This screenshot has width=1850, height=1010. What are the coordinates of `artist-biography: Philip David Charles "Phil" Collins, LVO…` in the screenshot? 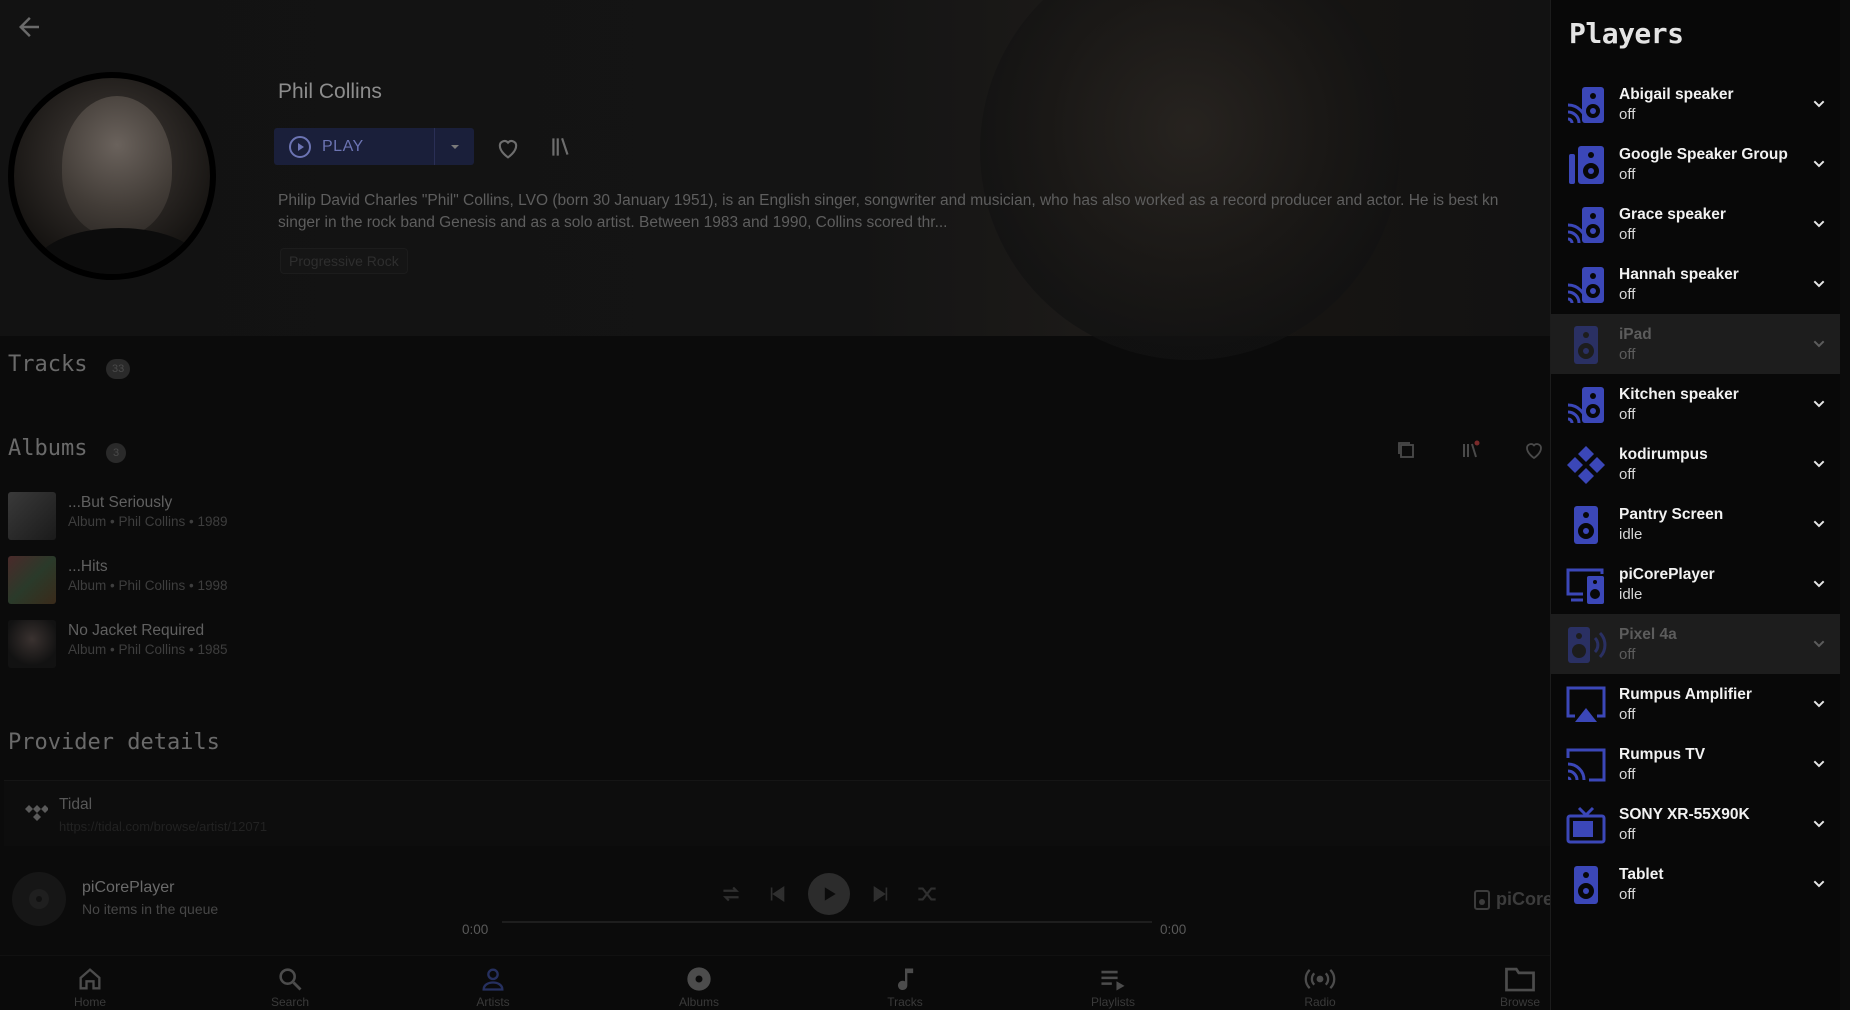 It's located at (914, 212).